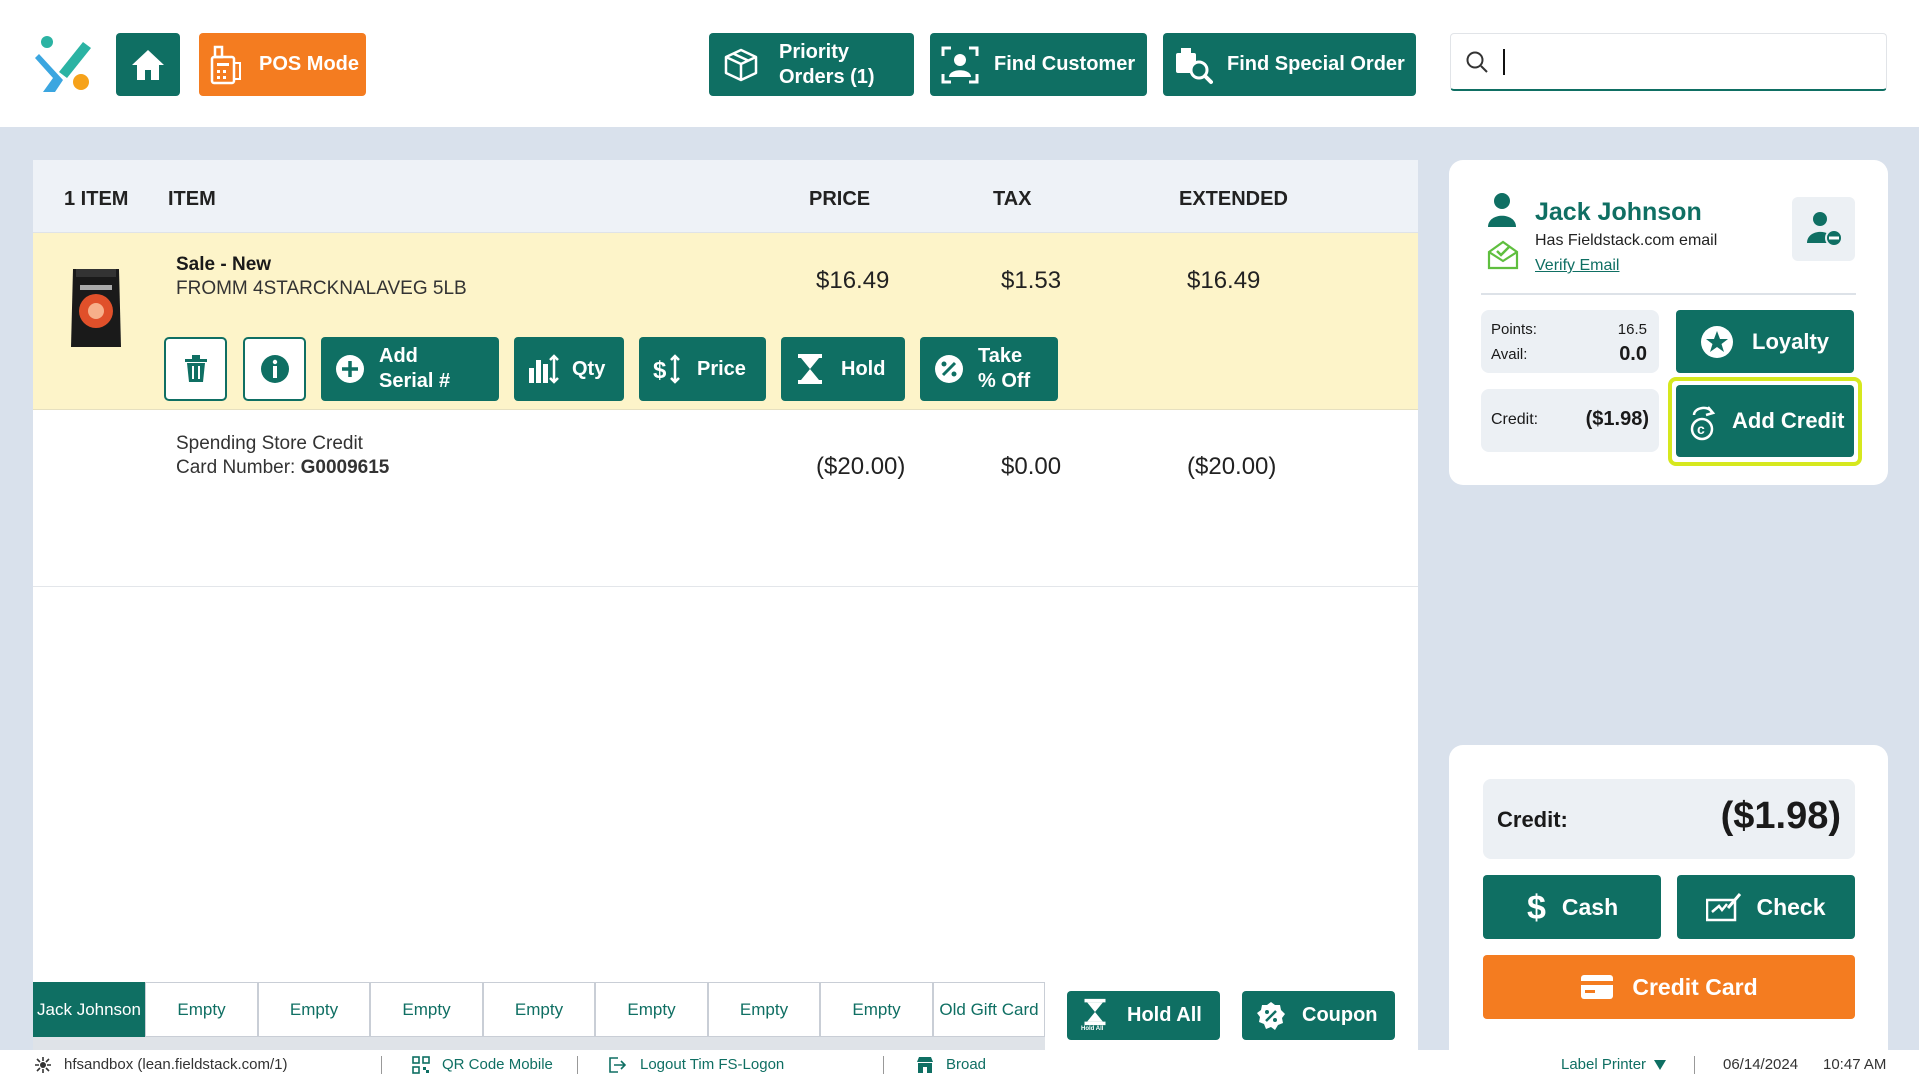 The width and height of the screenshot is (1919, 1079). I want to click on balance-label: Credit:, so click(1532, 819).